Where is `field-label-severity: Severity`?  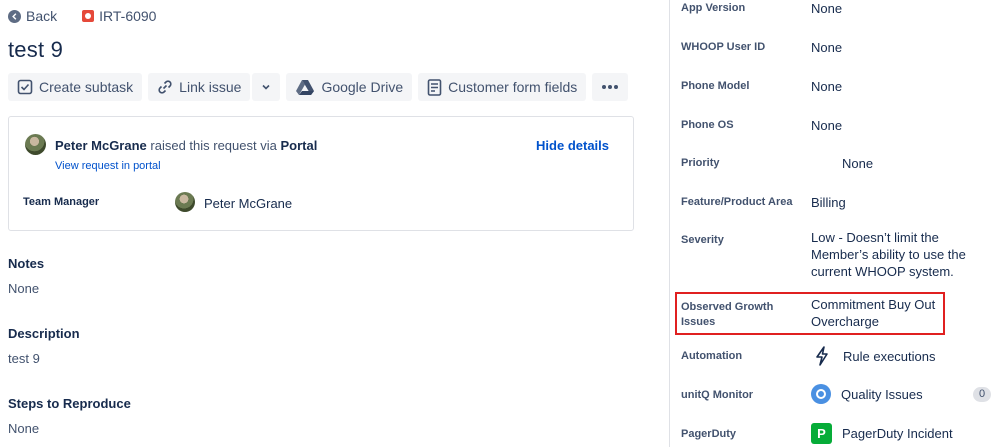
field-label-severity: Severity is located at coordinates (702, 240).